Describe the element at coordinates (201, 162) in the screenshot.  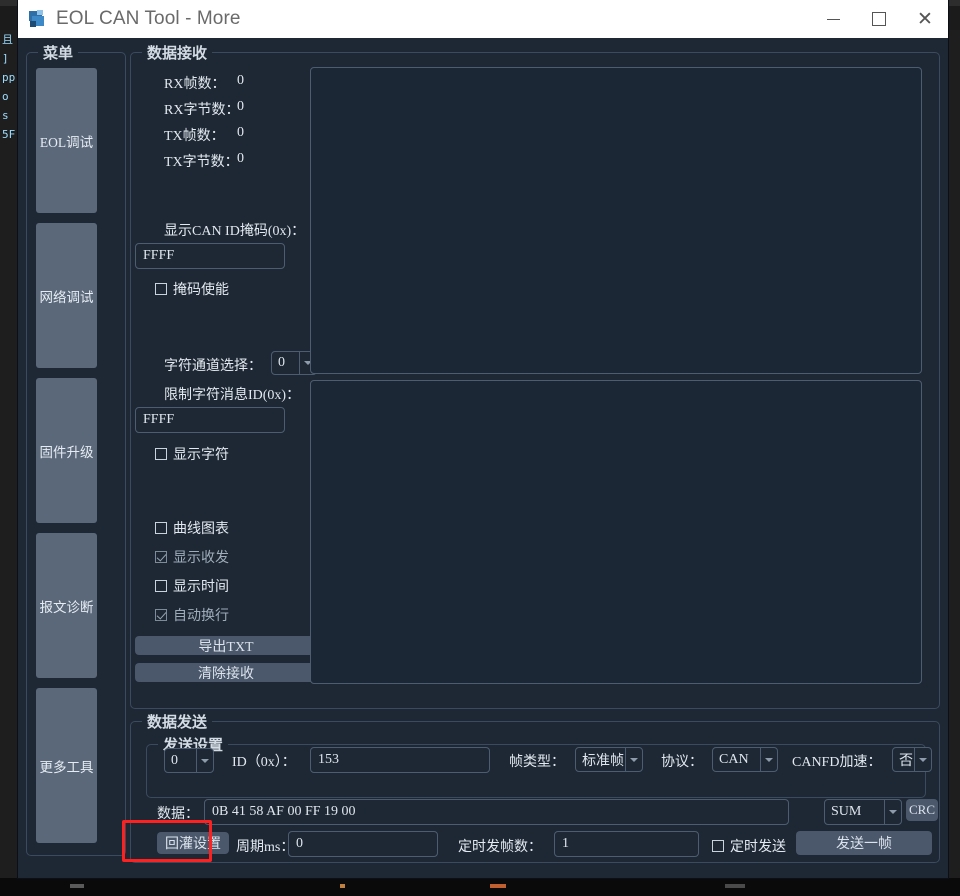
I see `tx-byte-count-label: TX字节数：` at that location.